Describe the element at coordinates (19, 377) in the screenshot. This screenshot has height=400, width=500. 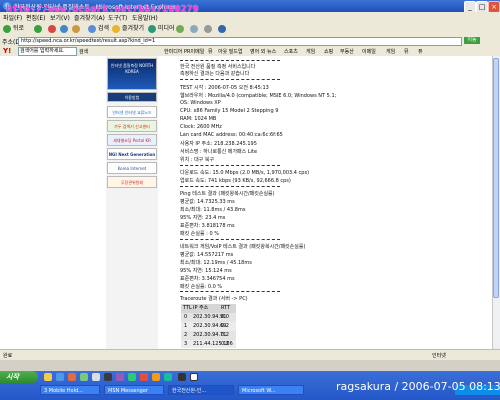
I see `start-button: 시작` at that location.